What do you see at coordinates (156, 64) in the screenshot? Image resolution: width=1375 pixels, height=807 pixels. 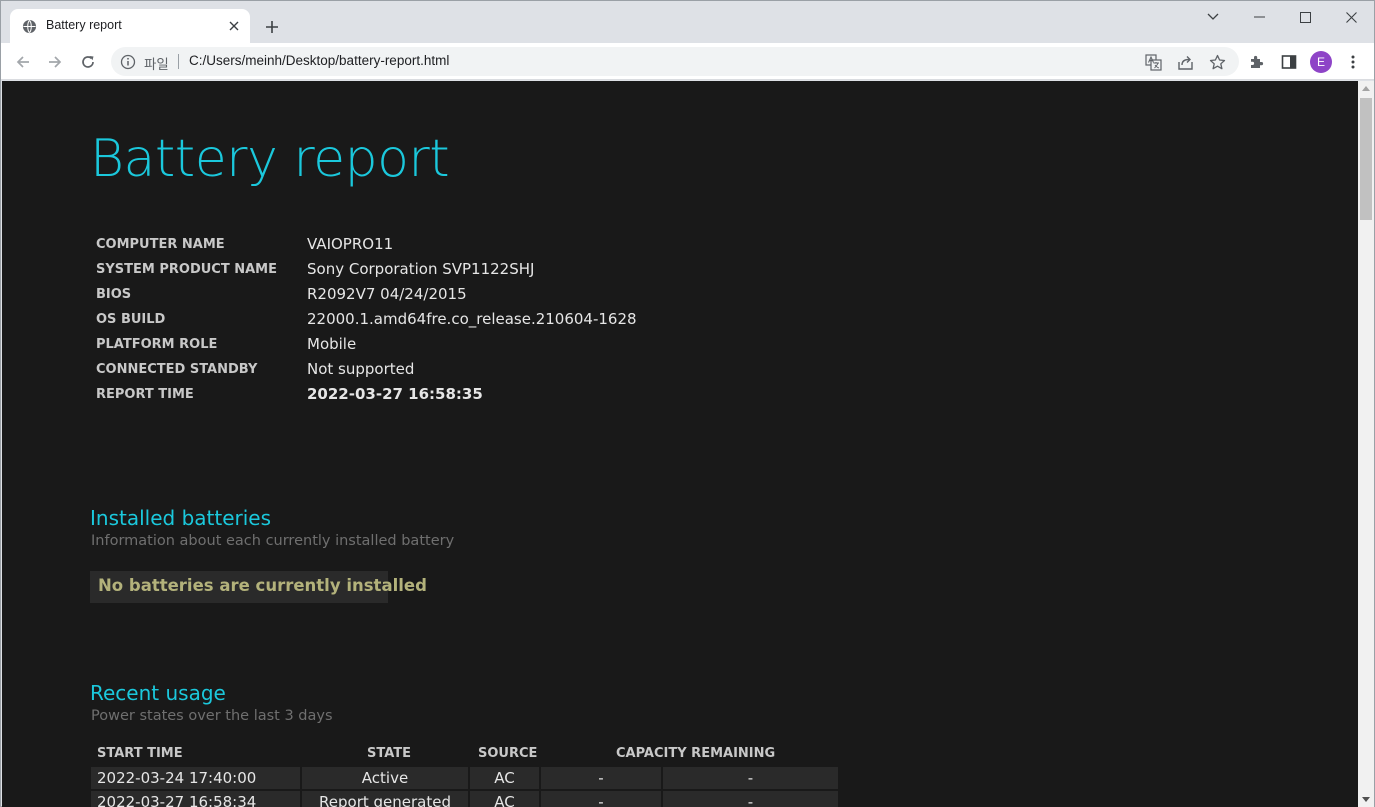 I see `url-scheme-label: 파일` at bounding box center [156, 64].